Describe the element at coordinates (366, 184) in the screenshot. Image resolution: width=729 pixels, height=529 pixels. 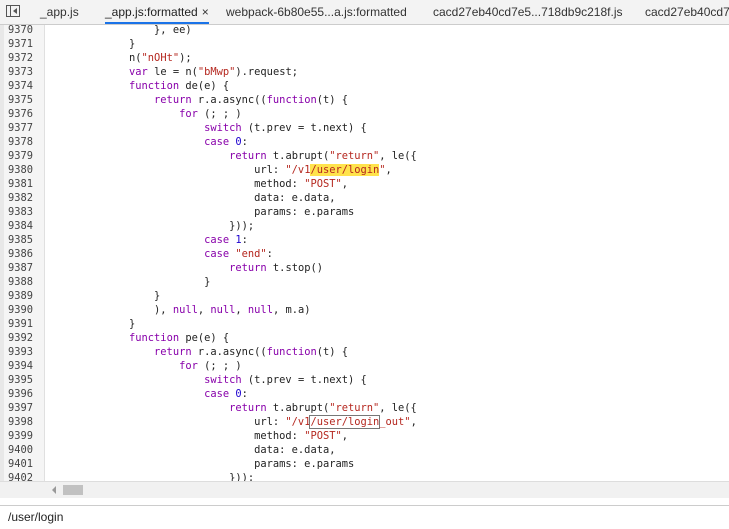
I see `code-line: 9381 method: "POST",` at that location.